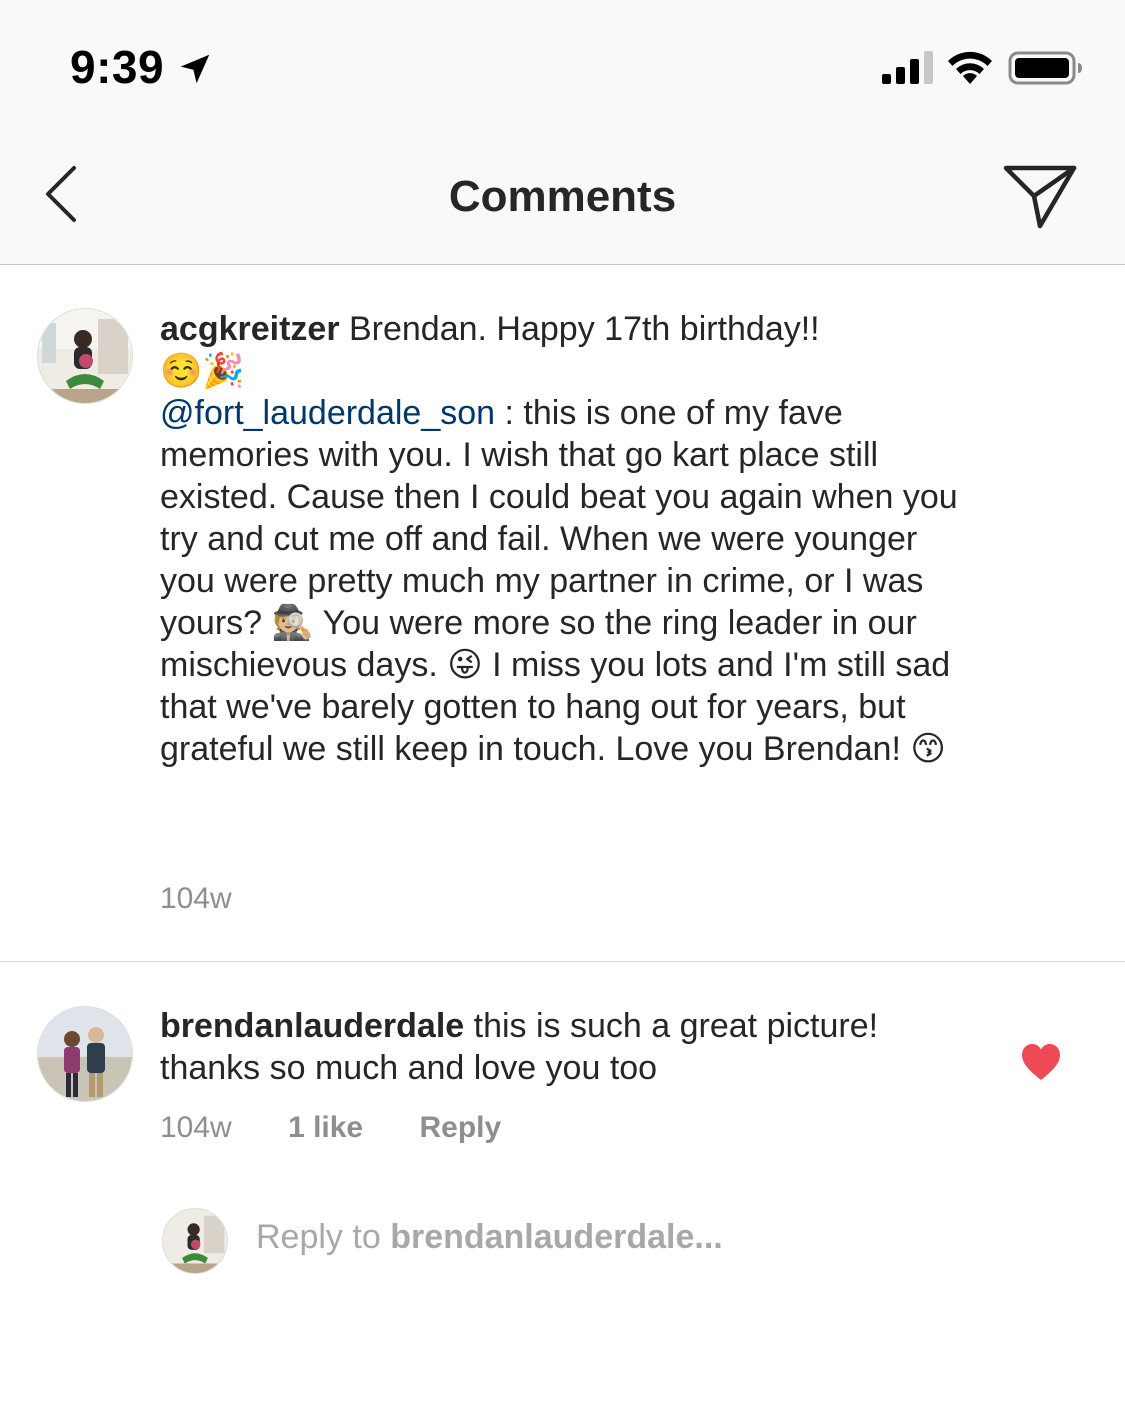  What do you see at coordinates (970, 67) in the screenshot?
I see `wifi-icon` at bounding box center [970, 67].